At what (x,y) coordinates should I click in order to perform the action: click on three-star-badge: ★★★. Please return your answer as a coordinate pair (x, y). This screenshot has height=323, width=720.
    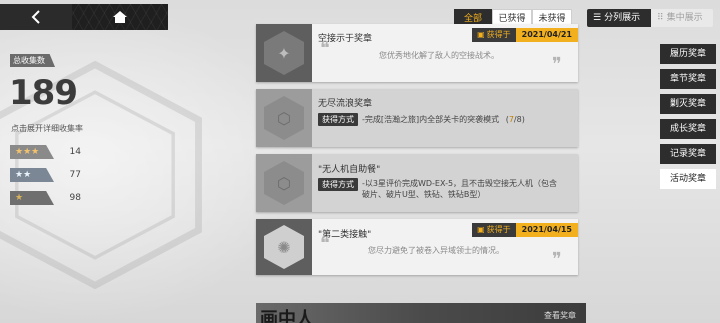
    Looking at the image, I should click on (32, 152).